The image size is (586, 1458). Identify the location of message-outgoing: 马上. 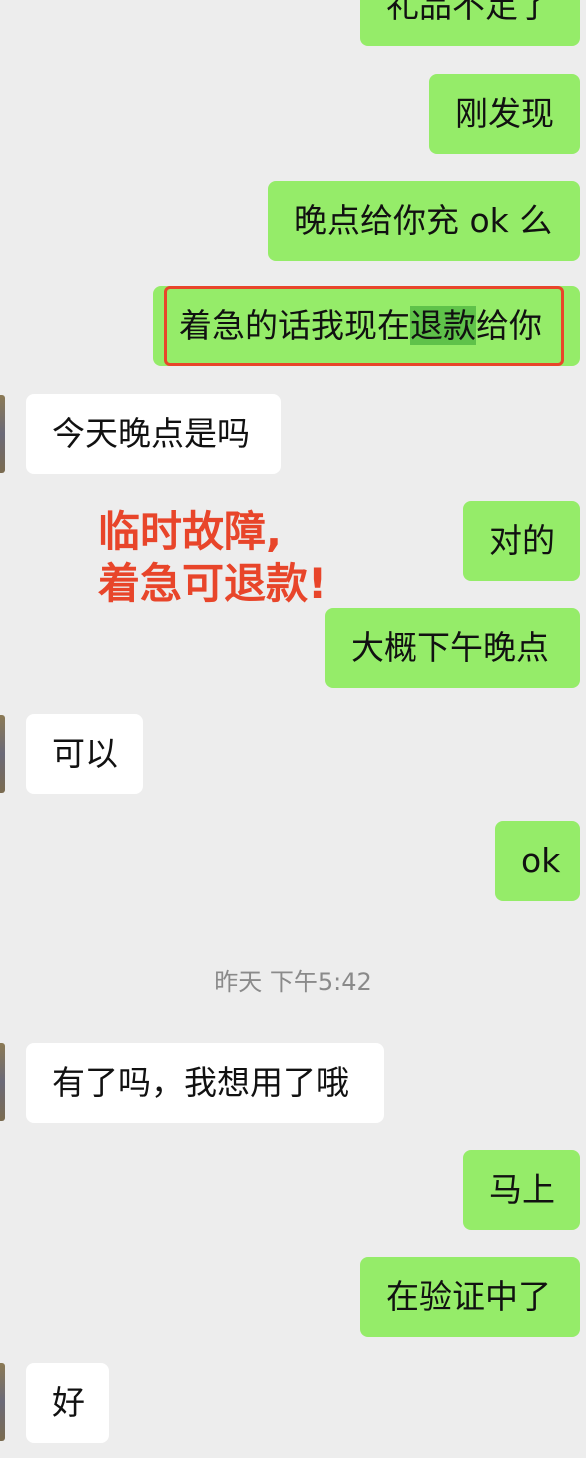
(521, 1190).